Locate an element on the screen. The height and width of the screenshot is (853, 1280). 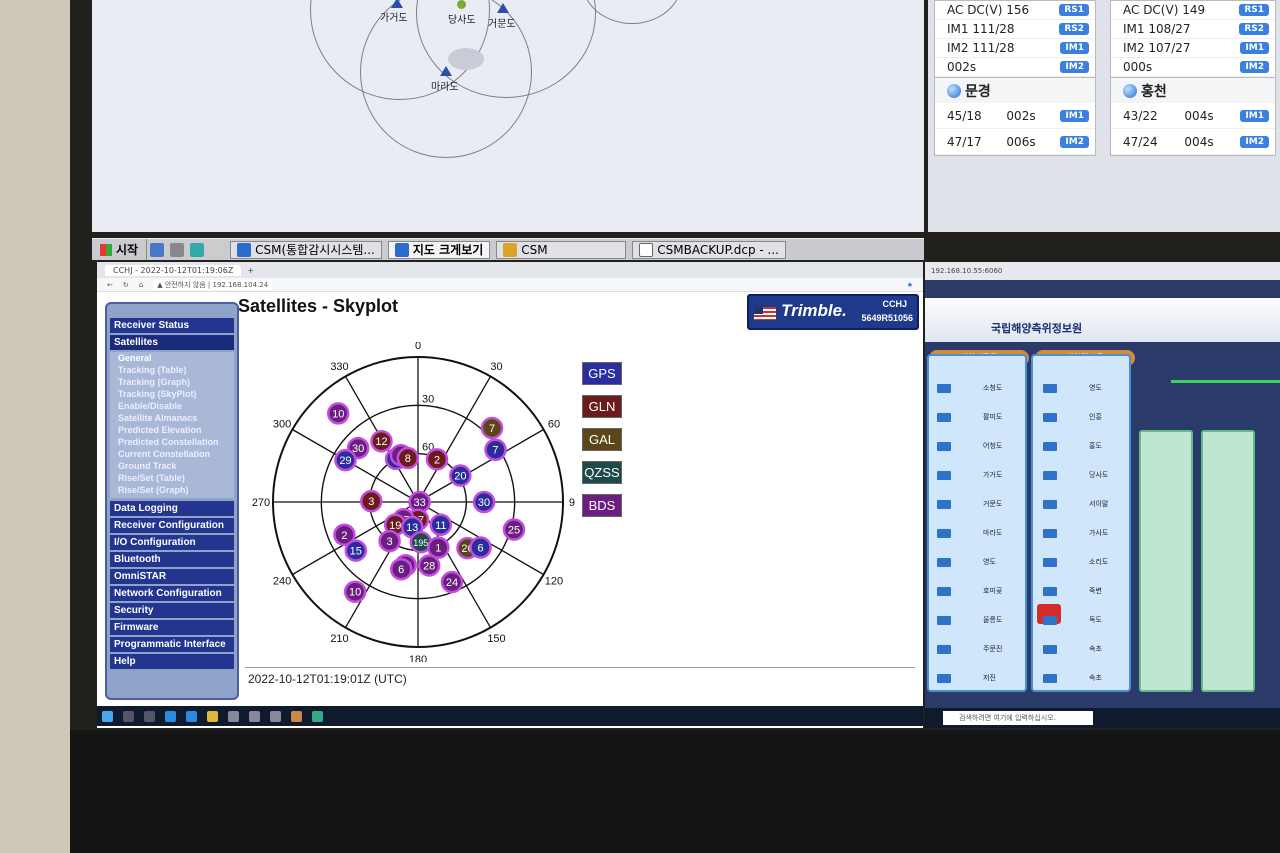
submenu-item: Current Constellation is located at coordinates (172, 455).